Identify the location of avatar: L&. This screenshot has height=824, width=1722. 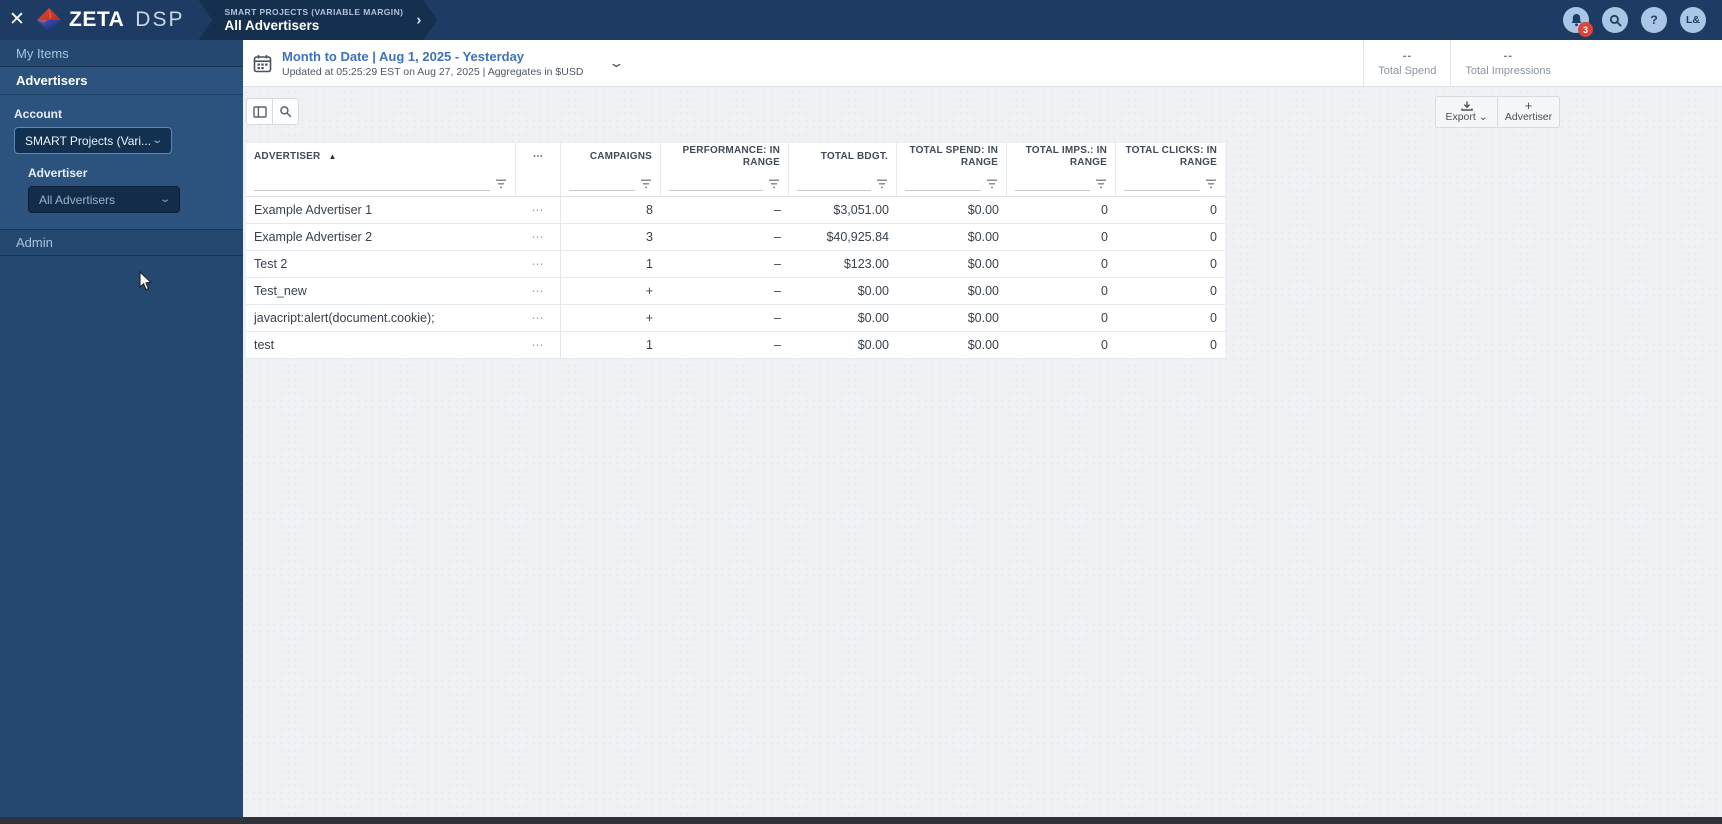
(1693, 20).